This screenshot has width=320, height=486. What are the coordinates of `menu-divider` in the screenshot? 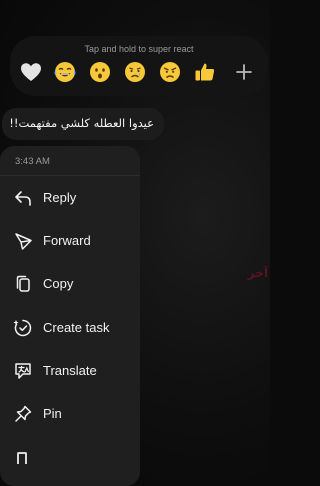 It's located at (70, 175).